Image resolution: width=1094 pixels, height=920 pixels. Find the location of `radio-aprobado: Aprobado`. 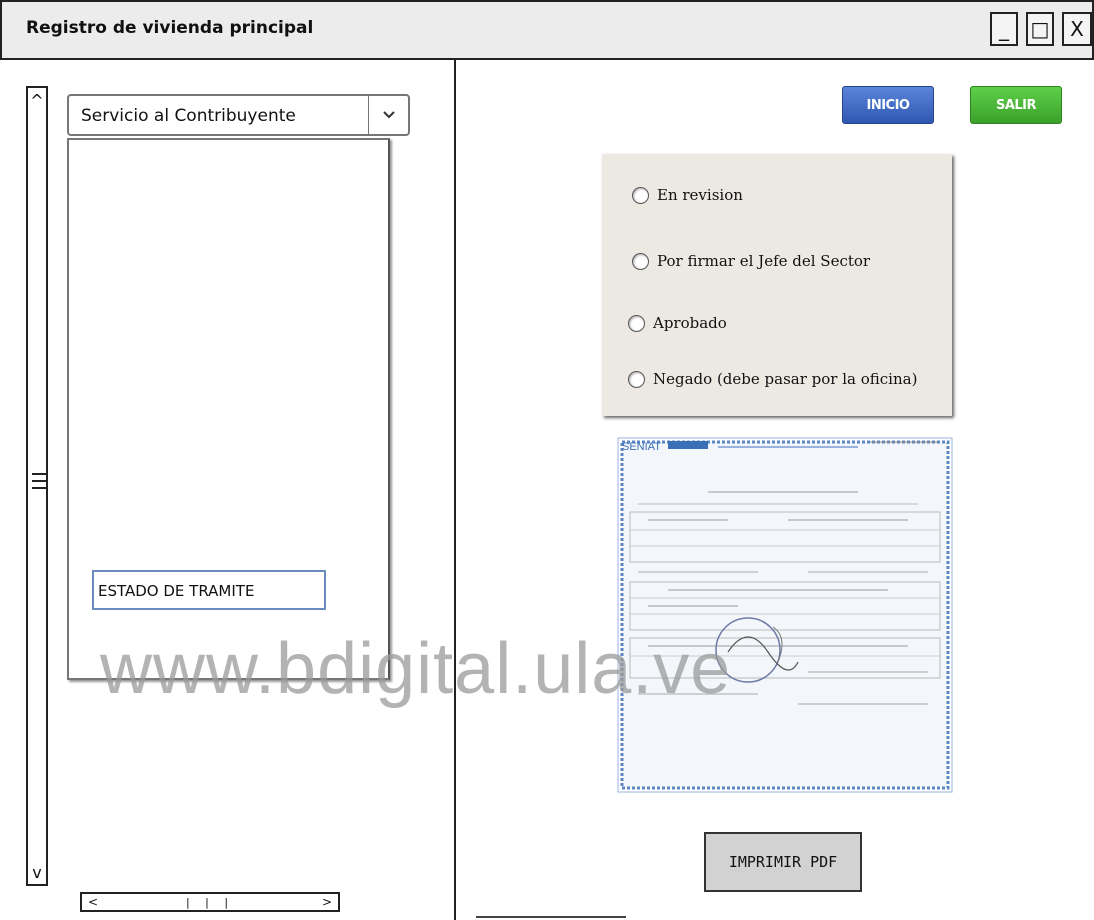

radio-aprobado: Aprobado is located at coordinates (677, 323).